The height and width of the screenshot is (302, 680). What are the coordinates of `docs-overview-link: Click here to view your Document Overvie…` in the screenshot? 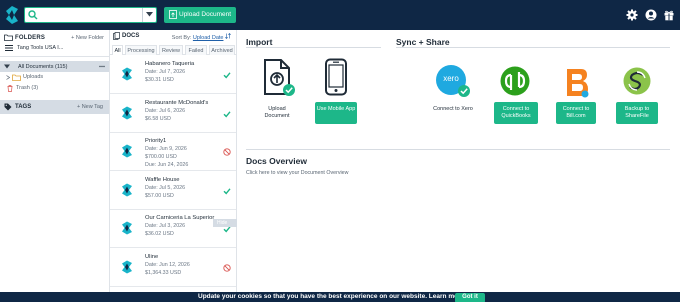 It's located at (297, 173).